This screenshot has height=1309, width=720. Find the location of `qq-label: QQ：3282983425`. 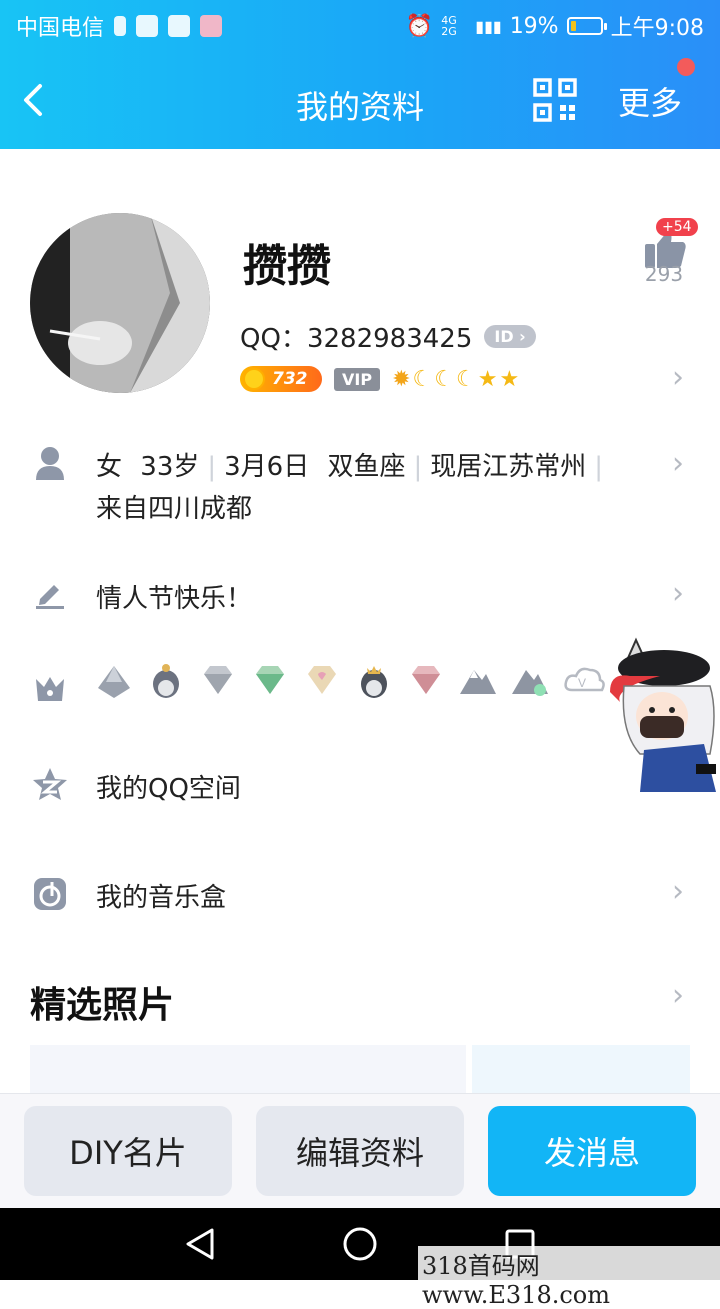

qq-label: QQ：3282983425 is located at coordinates (356, 336).